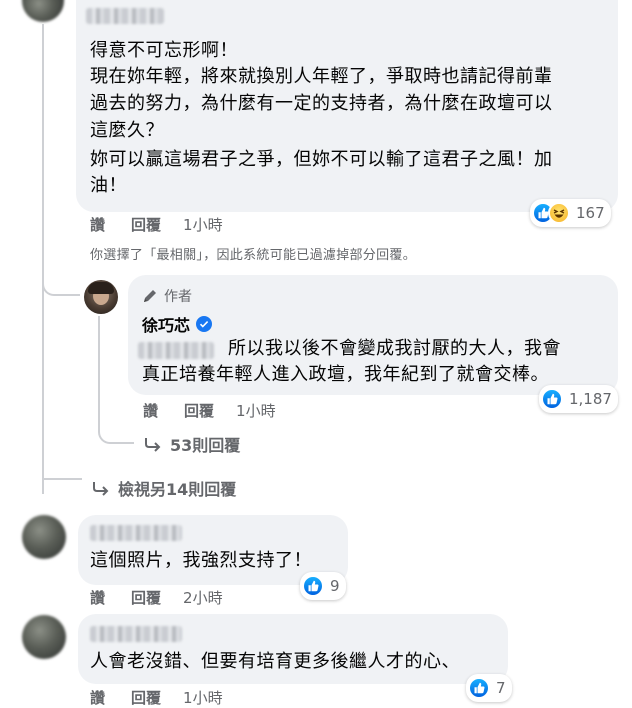 The width and height of the screenshot is (632, 708). Describe the element at coordinates (201, 560) in the screenshot. I see `comment-text: 這個照片，我強烈支持了！` at that location.